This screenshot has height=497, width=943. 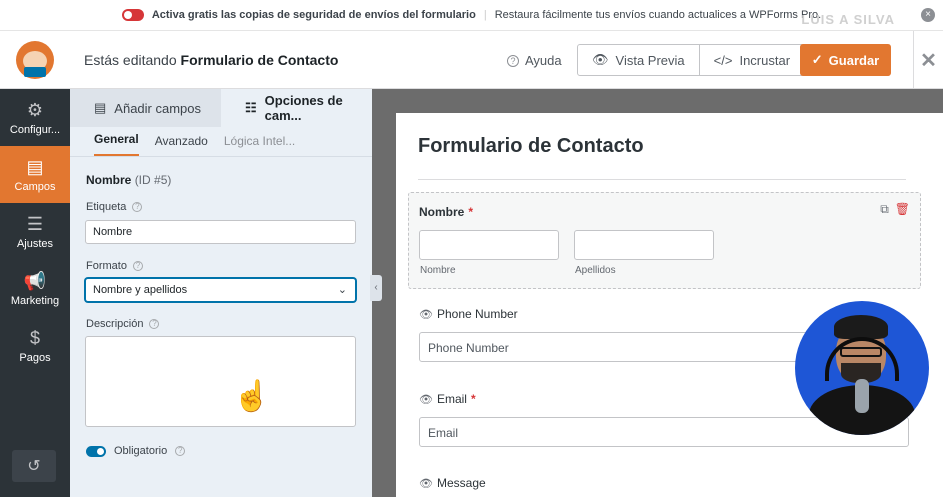 I want to click on format-select: Nombre y apellidos ⌄, so click(x=220, y=290).